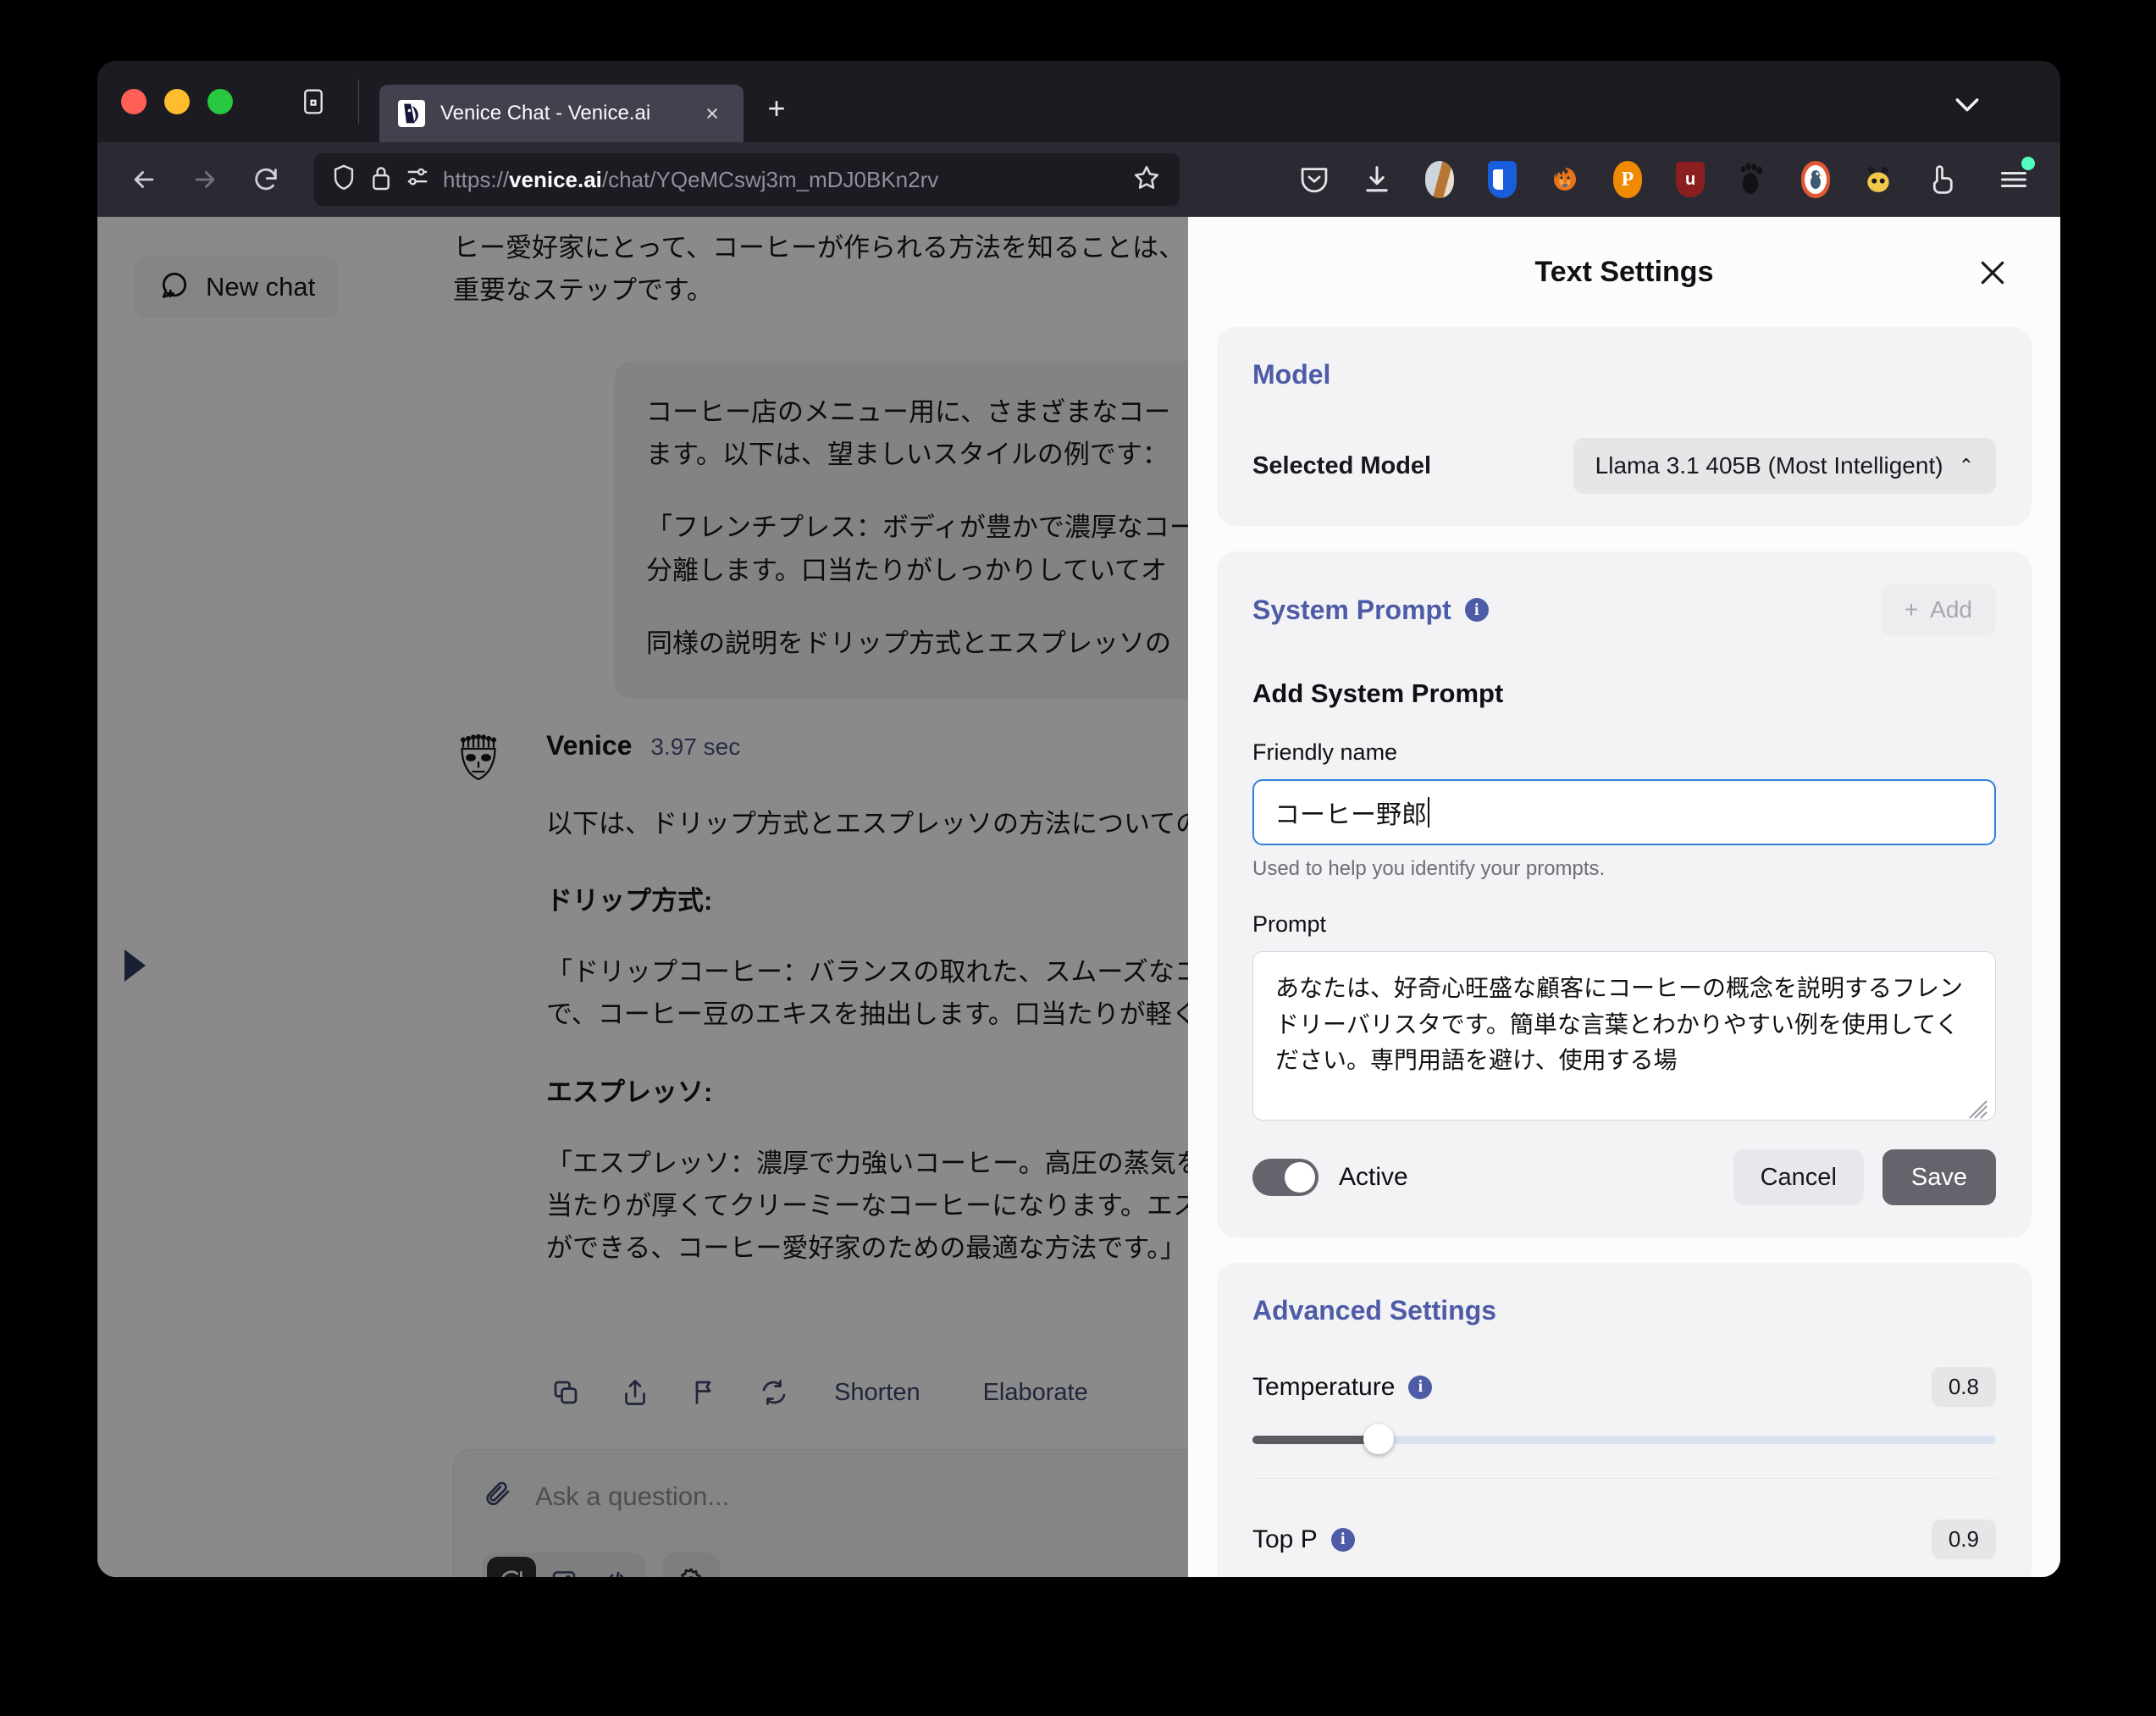 The image size is (2156, 1716). Describe the element at coordinates (545, 114) in the screenshot. I see `tab-title: Venice Chat - Venice.ai` at that location.